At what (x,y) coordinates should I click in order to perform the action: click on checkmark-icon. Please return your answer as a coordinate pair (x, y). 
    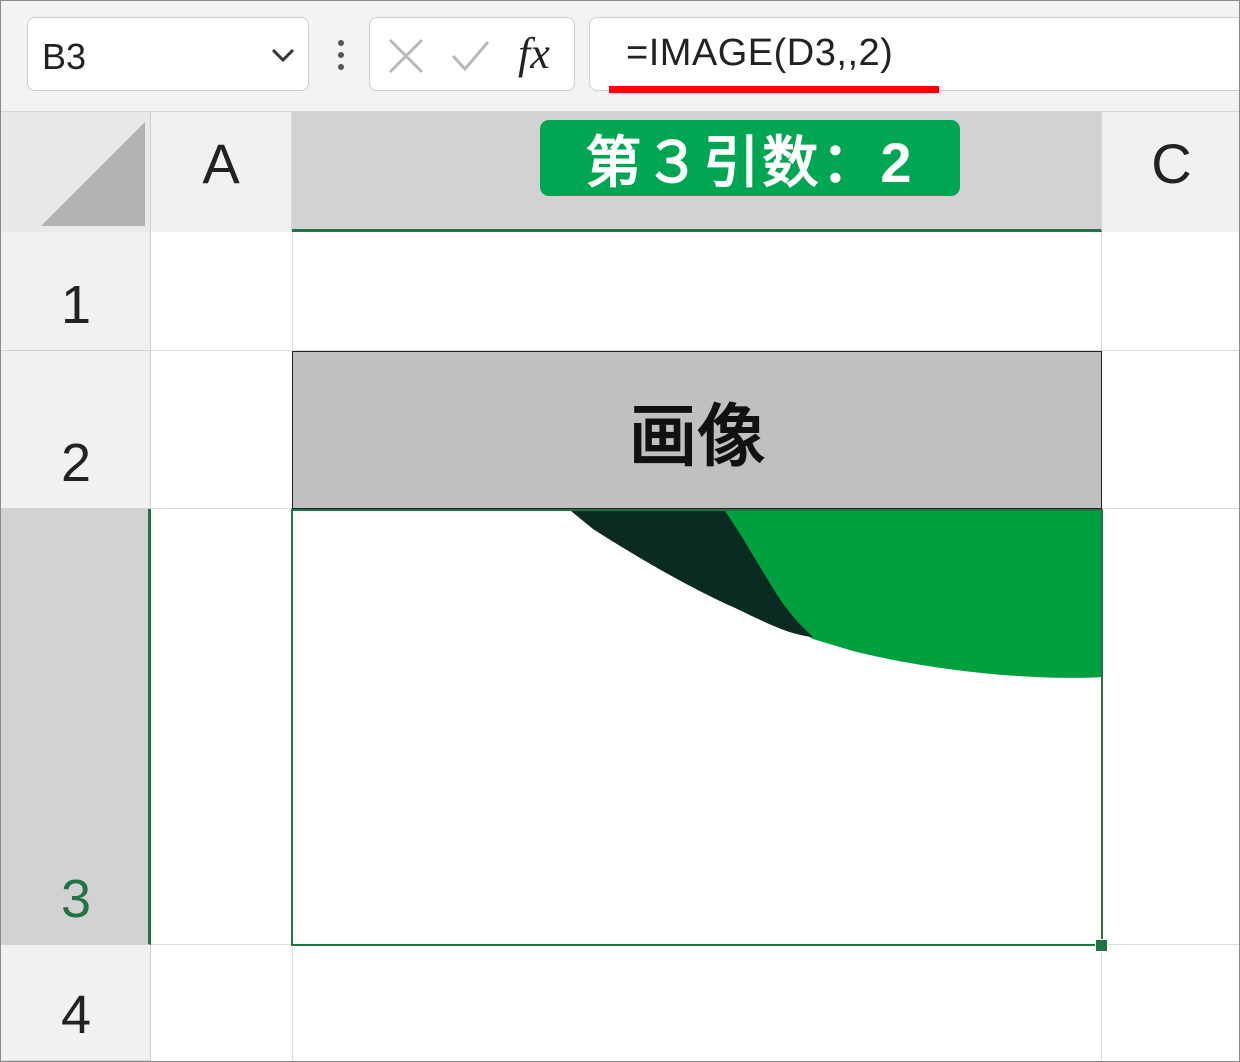
    Looking at the image, I should click on (470, 56).